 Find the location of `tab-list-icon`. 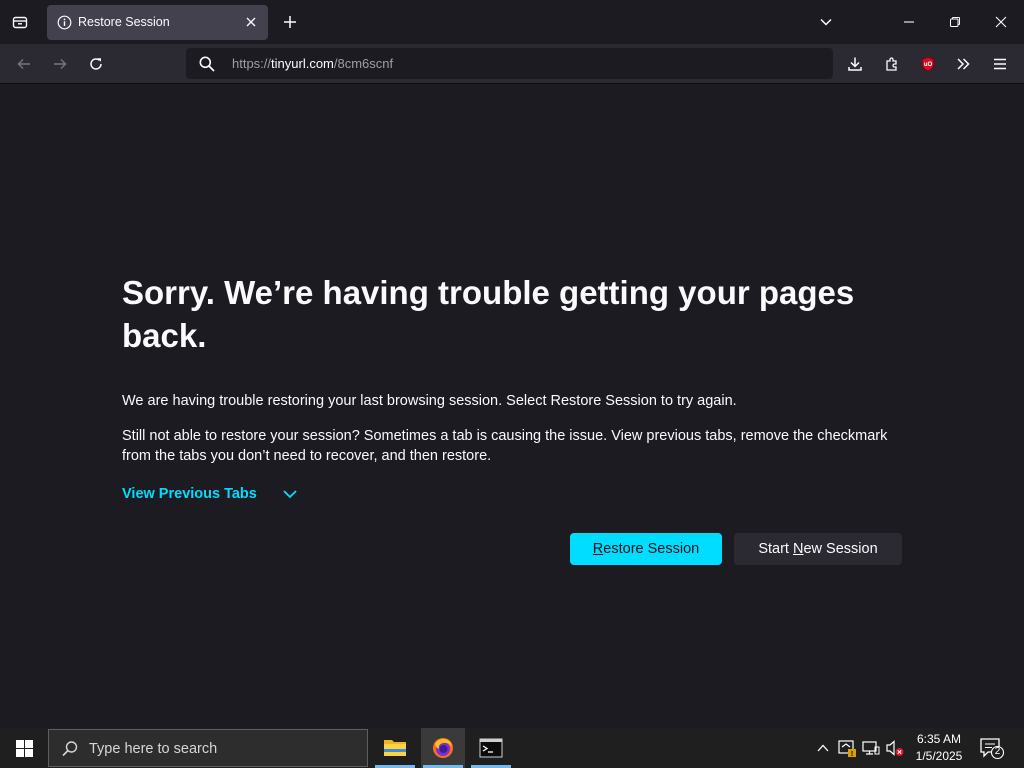

tab-list-icon is located at coordinates (20, 22).